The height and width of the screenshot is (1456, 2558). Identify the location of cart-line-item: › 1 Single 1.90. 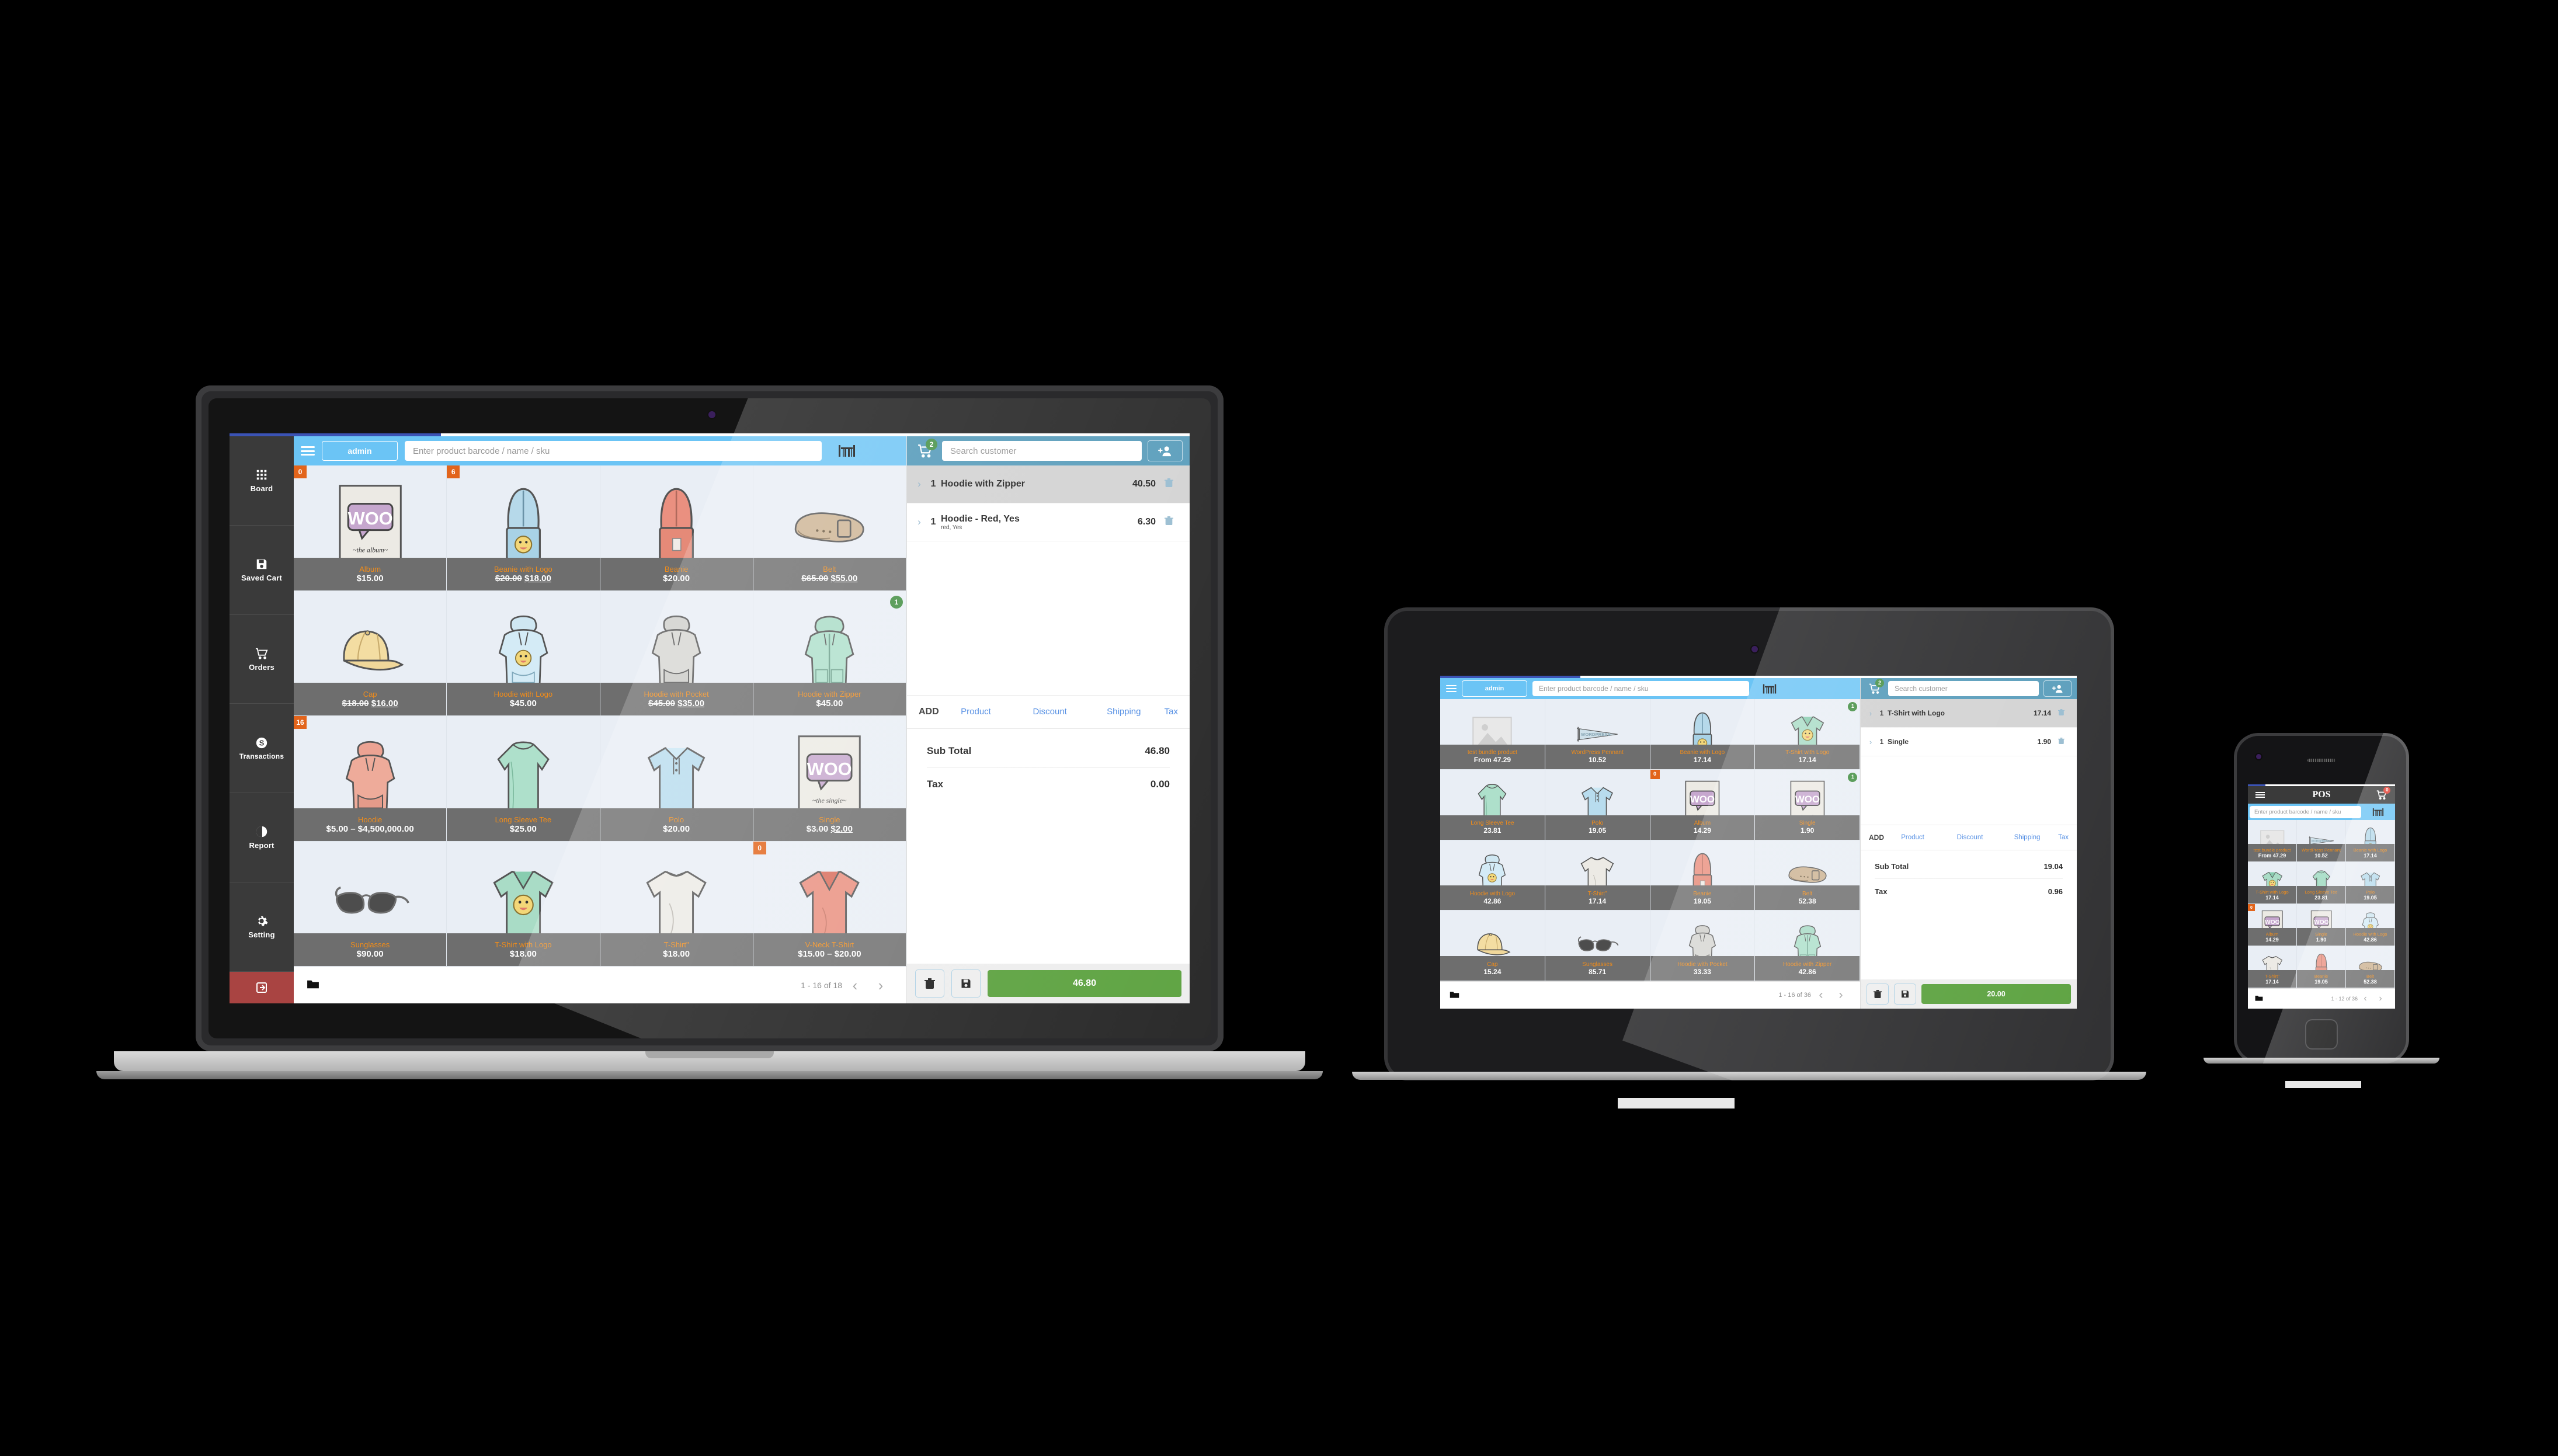
(1969, 742).